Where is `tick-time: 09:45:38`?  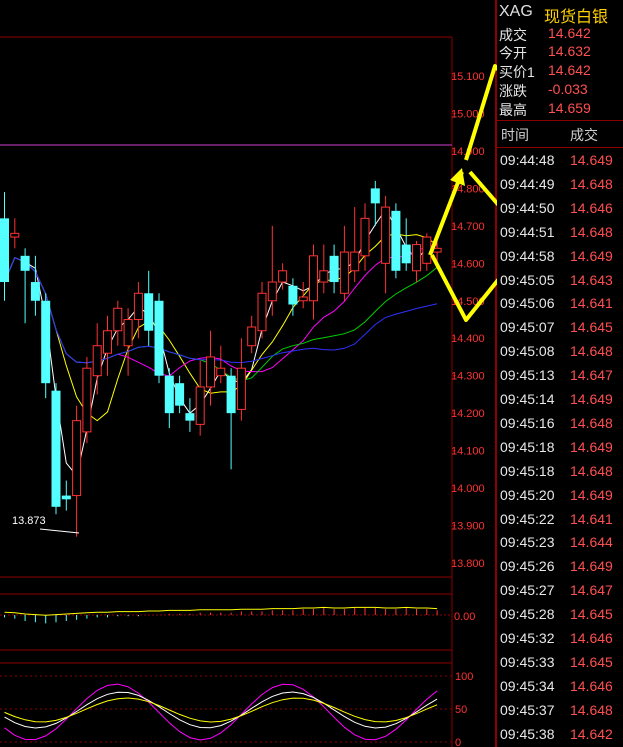 tick-time: 09:45:38 is located at coordinates (527, 733).